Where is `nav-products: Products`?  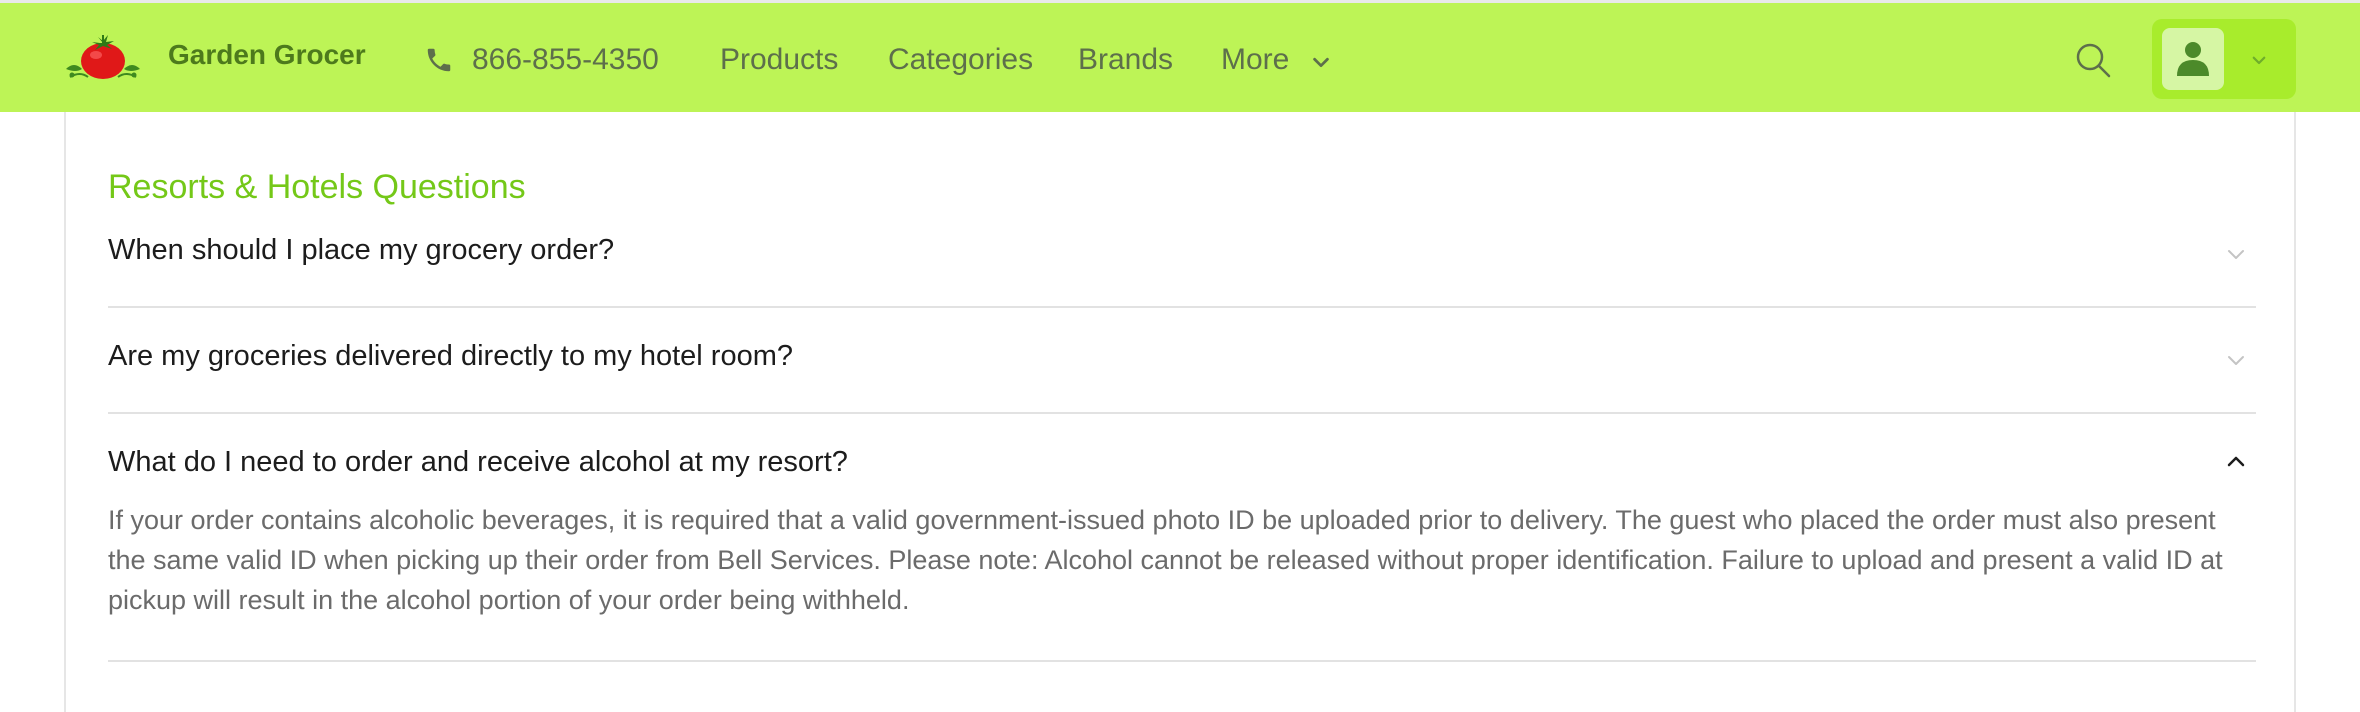
nav-products: Products is located at coordinates (779, 60).